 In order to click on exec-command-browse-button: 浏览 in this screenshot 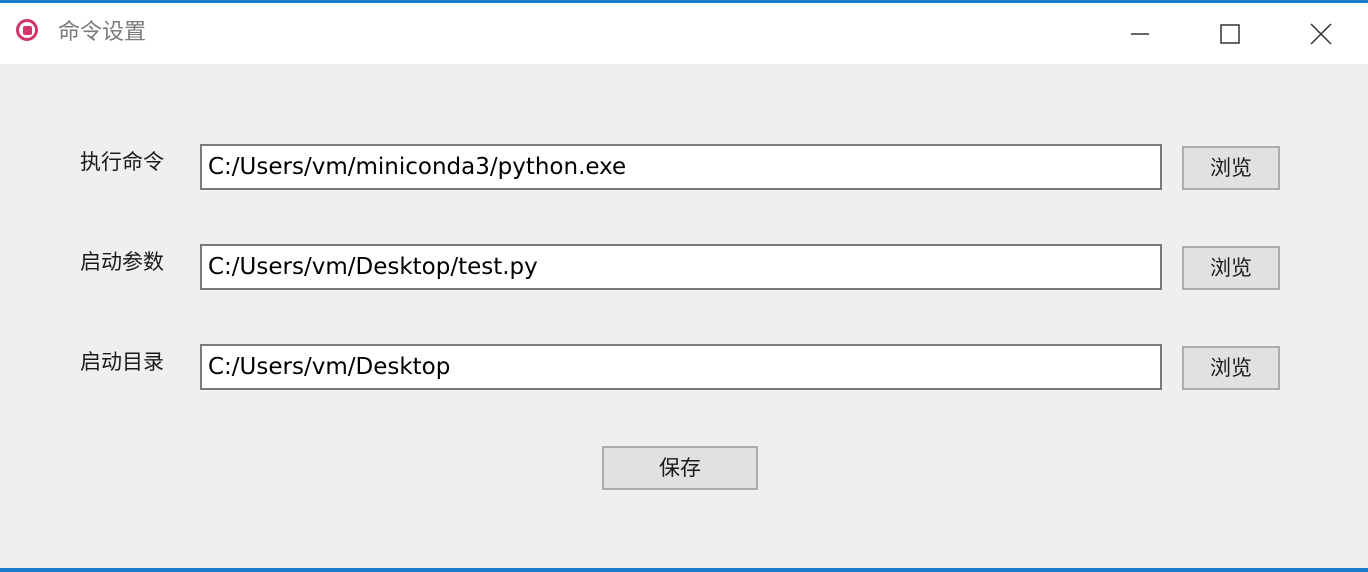, I will do `click(1231, 168)`.